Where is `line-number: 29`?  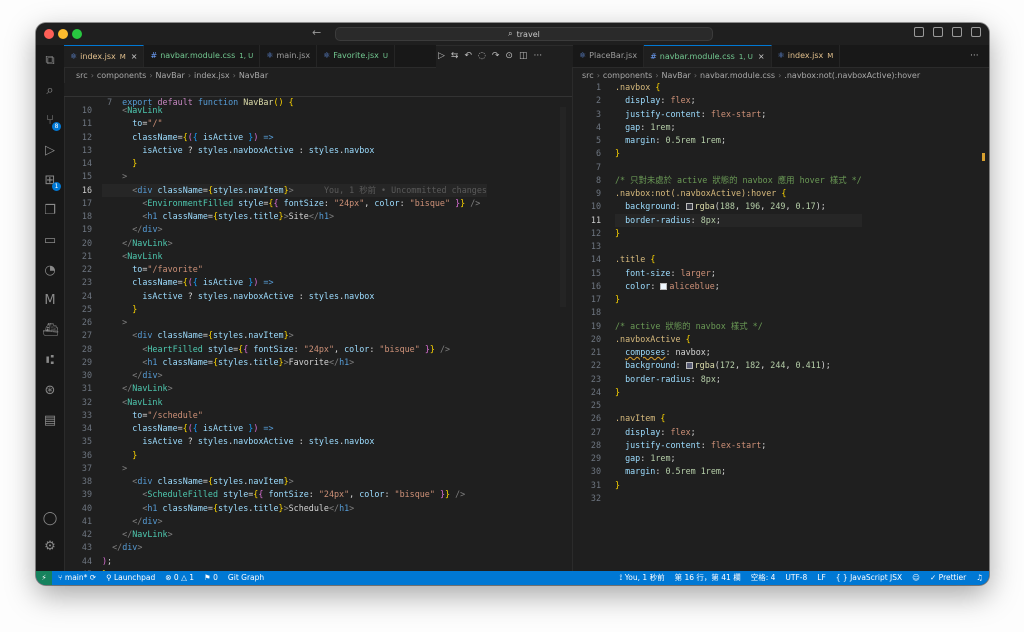 line-number: 29 is located at coordinates (595, 458).